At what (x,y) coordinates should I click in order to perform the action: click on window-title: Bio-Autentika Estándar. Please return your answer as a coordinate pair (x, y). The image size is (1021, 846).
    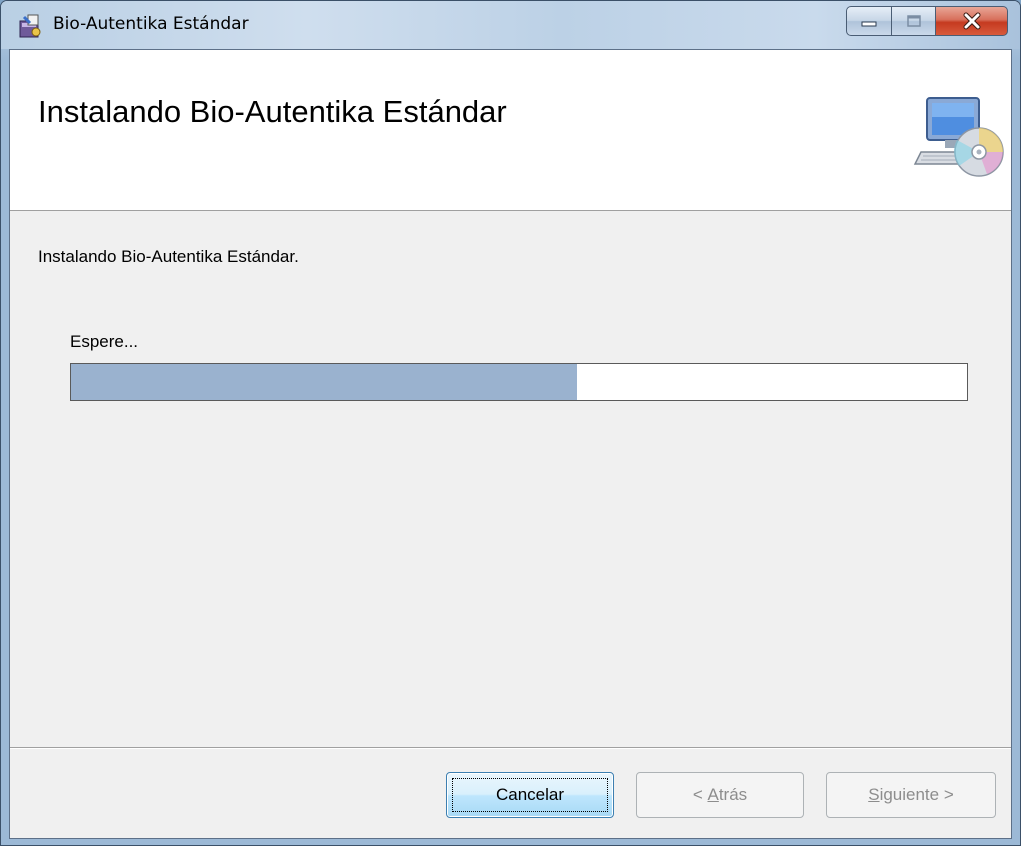
    Looking at the image, I should click on (151, 24).